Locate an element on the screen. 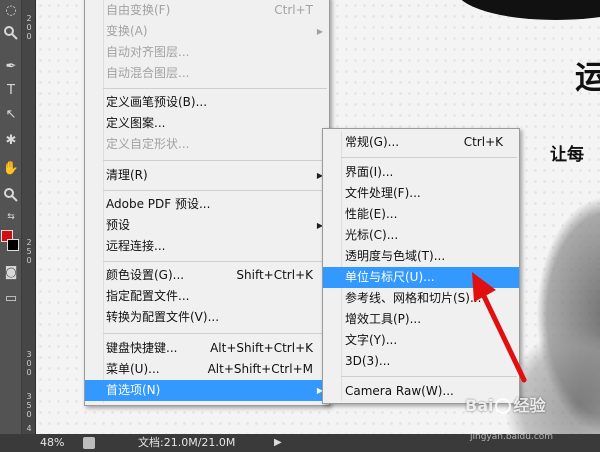 Image resolution: width=600 pixels, height=452 pixels. menu-item-free-transform: 自由变换(F) Ctrl+T is located at coordinates (207, 10).